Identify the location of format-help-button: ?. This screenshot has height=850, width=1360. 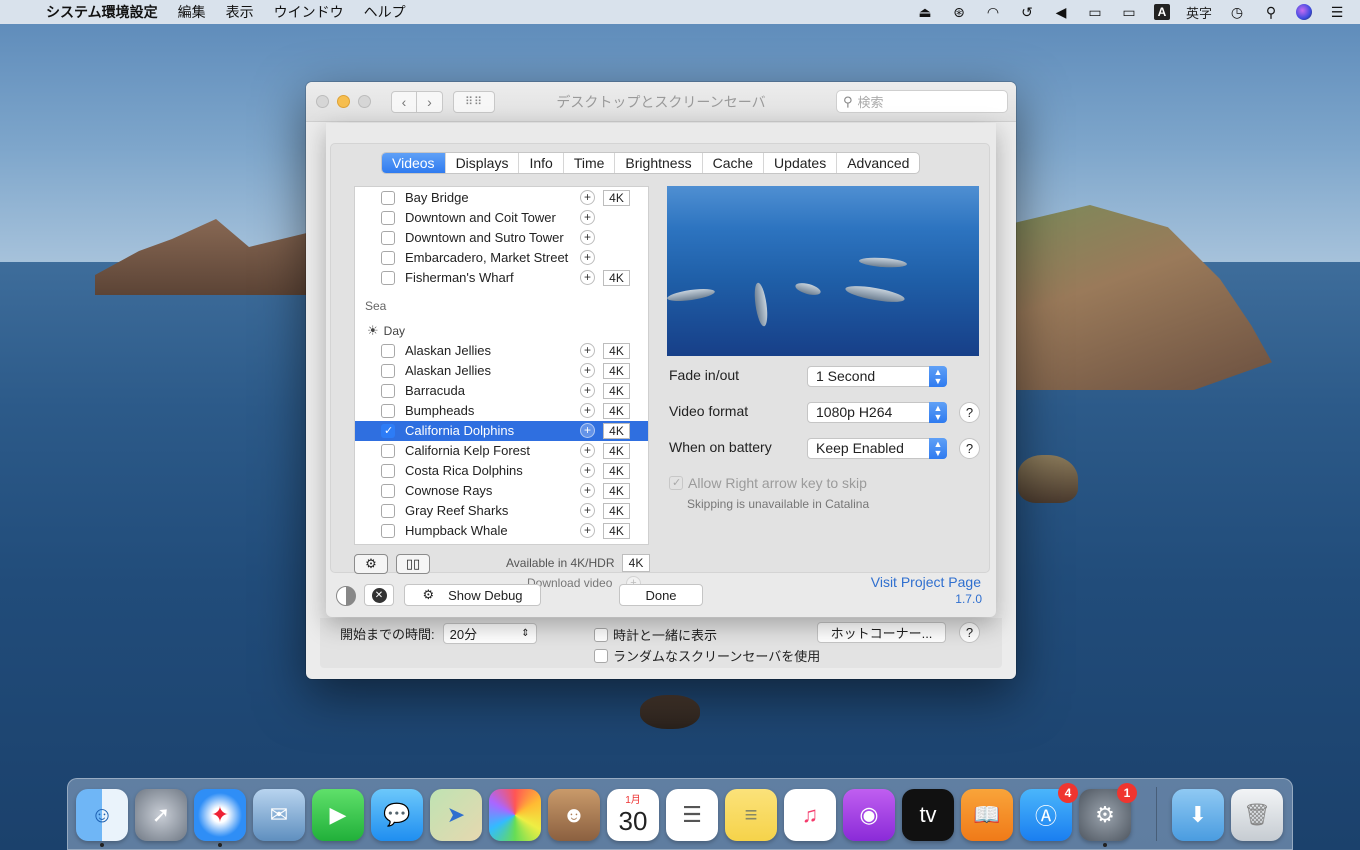
(969, 412).